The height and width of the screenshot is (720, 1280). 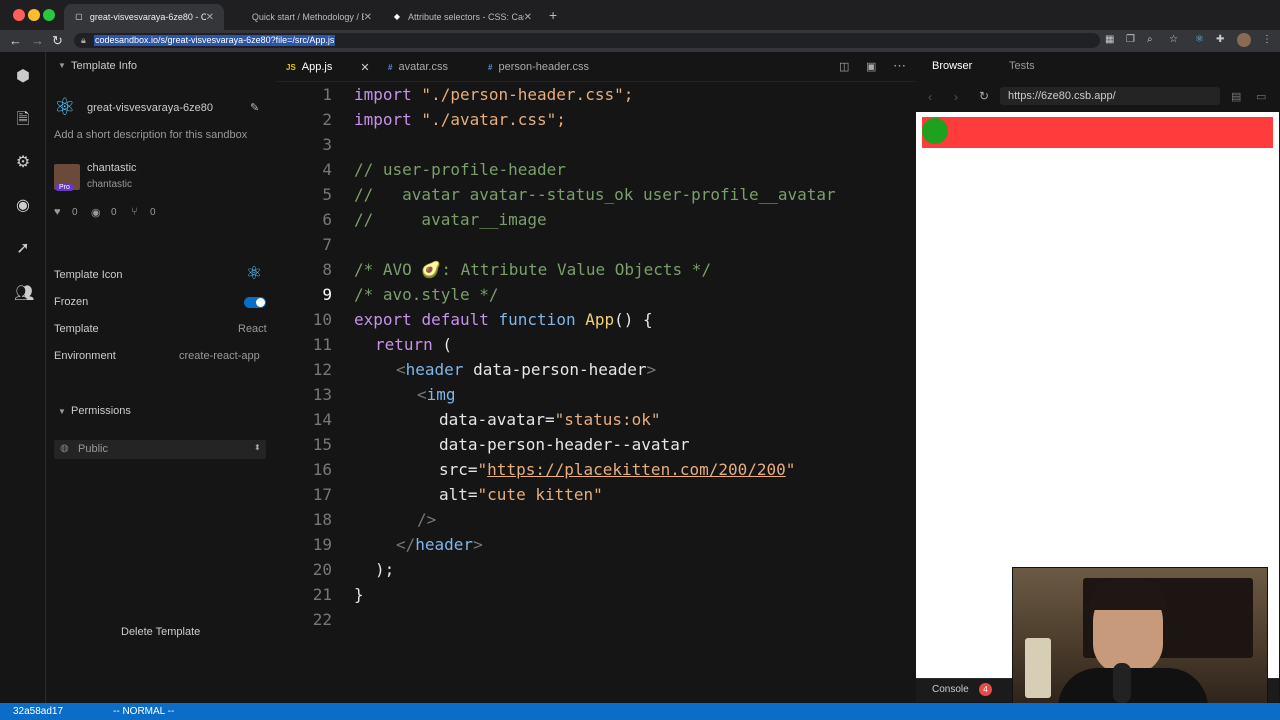 I want to click on line-number: 18, so click(x=322, y=519).